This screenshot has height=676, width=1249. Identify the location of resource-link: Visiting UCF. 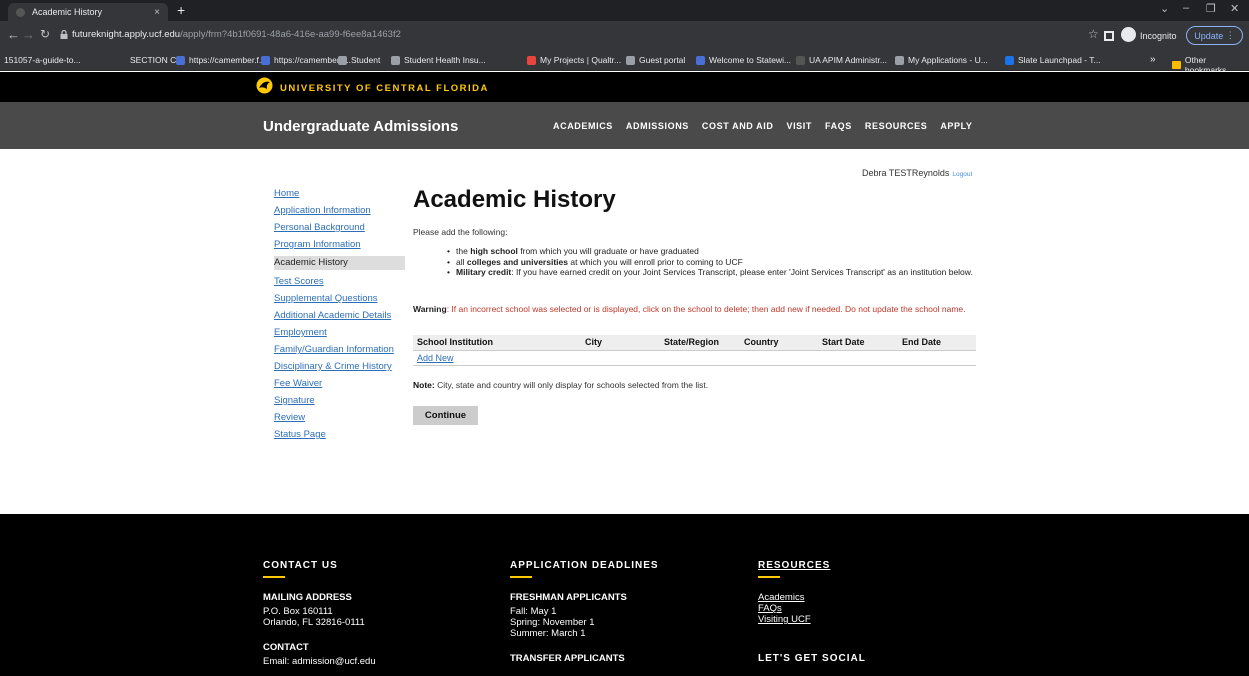
(812, 619).